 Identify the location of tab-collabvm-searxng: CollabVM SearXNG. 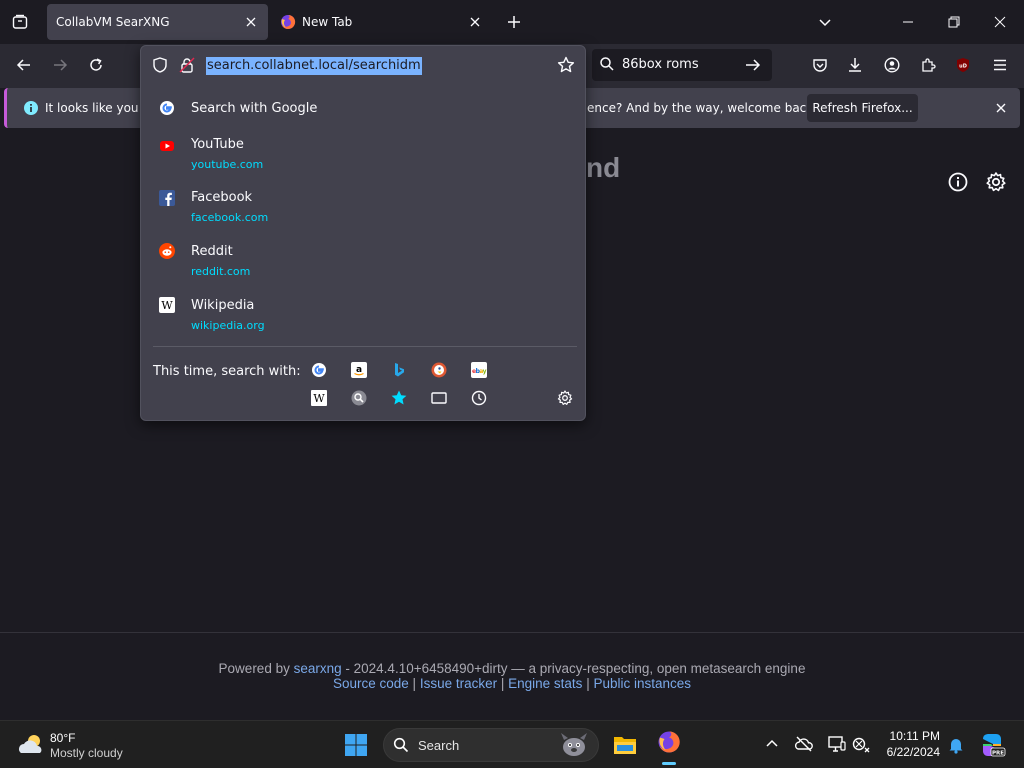
(157, 22).